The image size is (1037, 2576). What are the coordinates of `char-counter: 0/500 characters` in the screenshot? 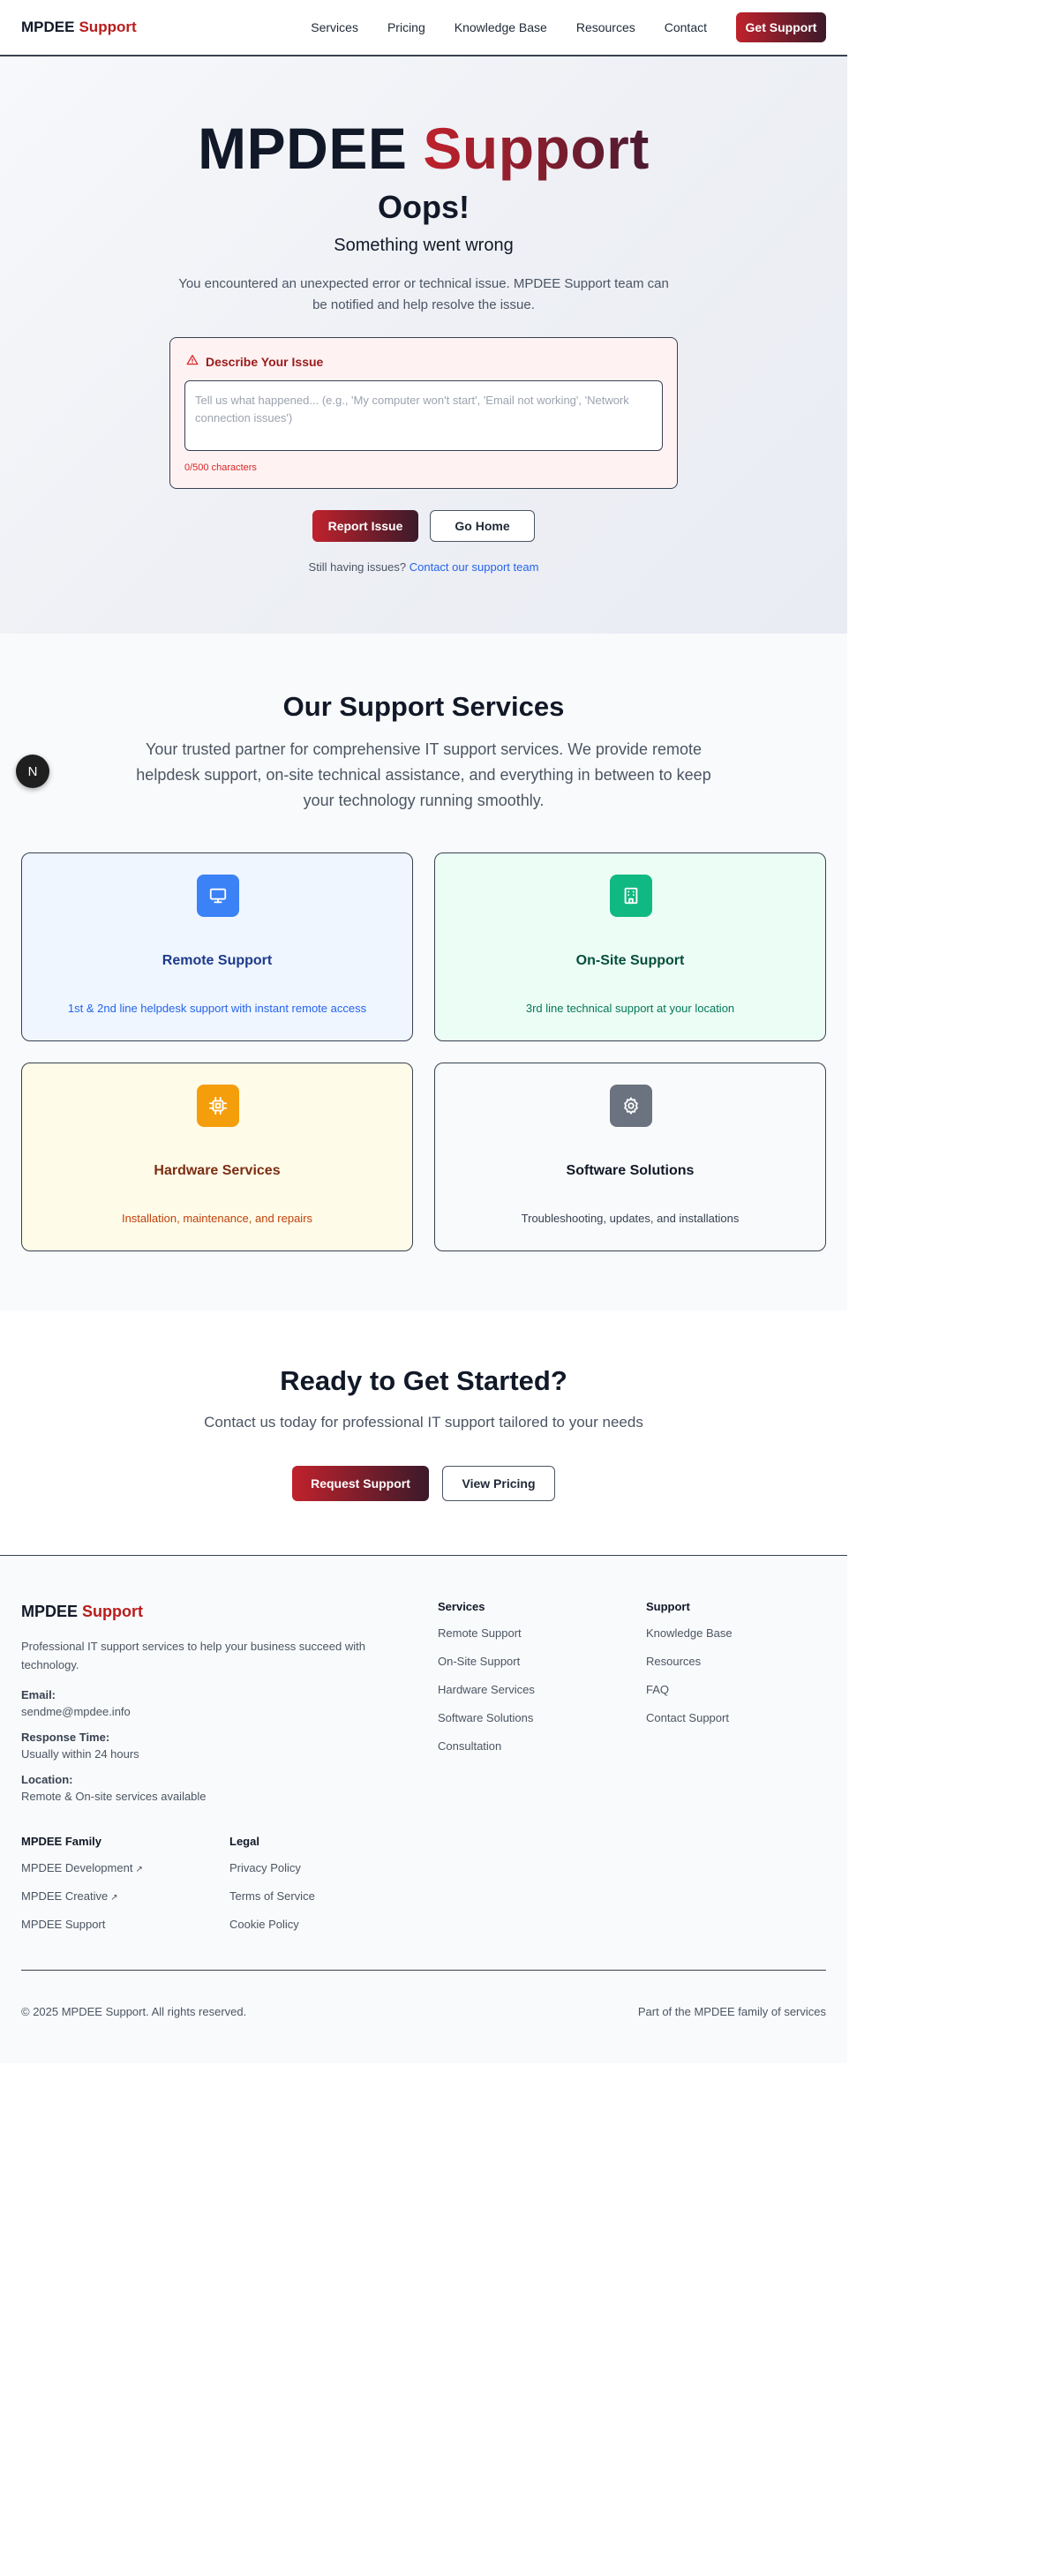 It's located at (220, 467).